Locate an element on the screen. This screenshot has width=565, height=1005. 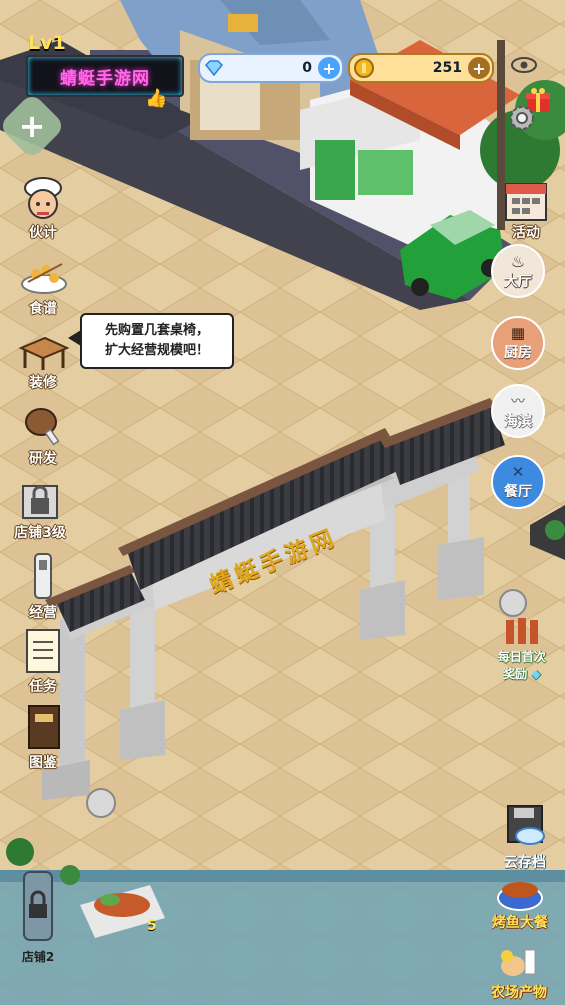
add-coin-button: + is located at coordinates (479, 68).